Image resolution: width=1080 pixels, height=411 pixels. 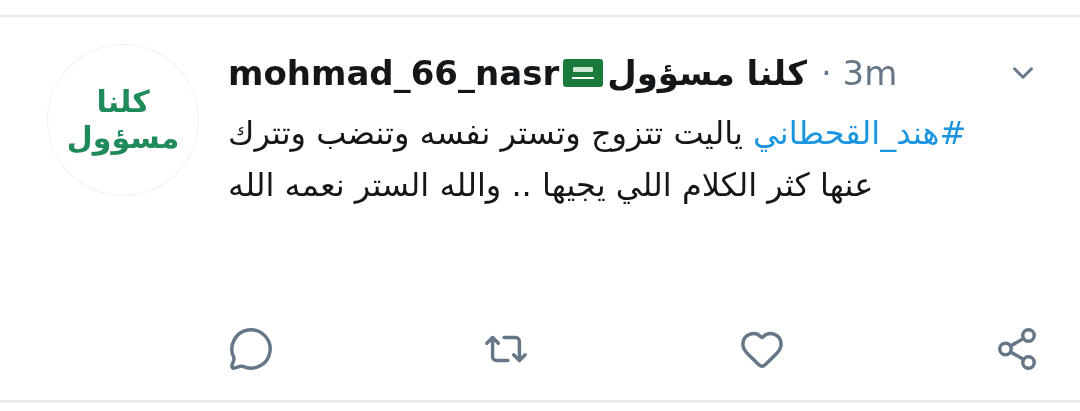 What do you see at coordinates (123, 120) in the screenshot?
I see `avatar-logo: كلنا مسؤول` at bounding box center [123, 120].